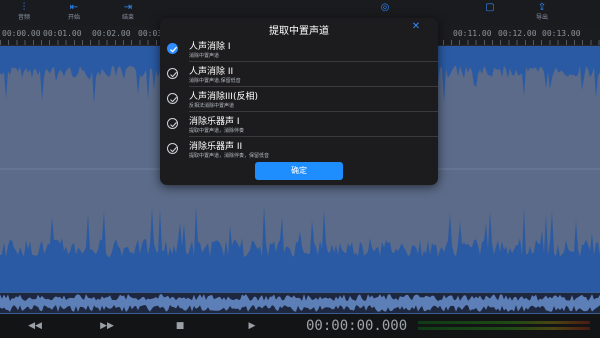 This screenshot has width=600, height=338. Describe the element at coordinates (416, 27) in the screenshot. I see `close-icon: ✕` at that location.